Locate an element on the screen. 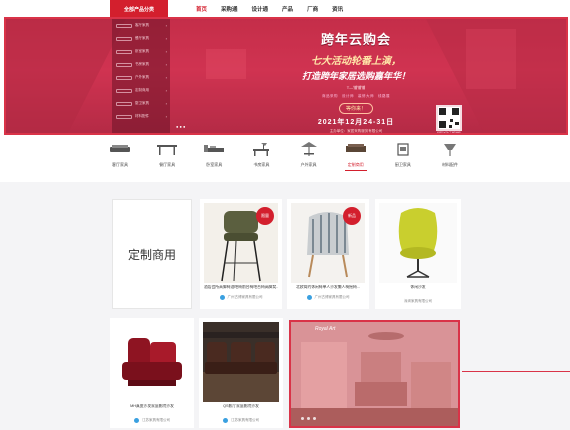 The width and height of the screenshot is (570, 430). all-categories-button: 全部产品分类 is located at coordinates (139, 9).